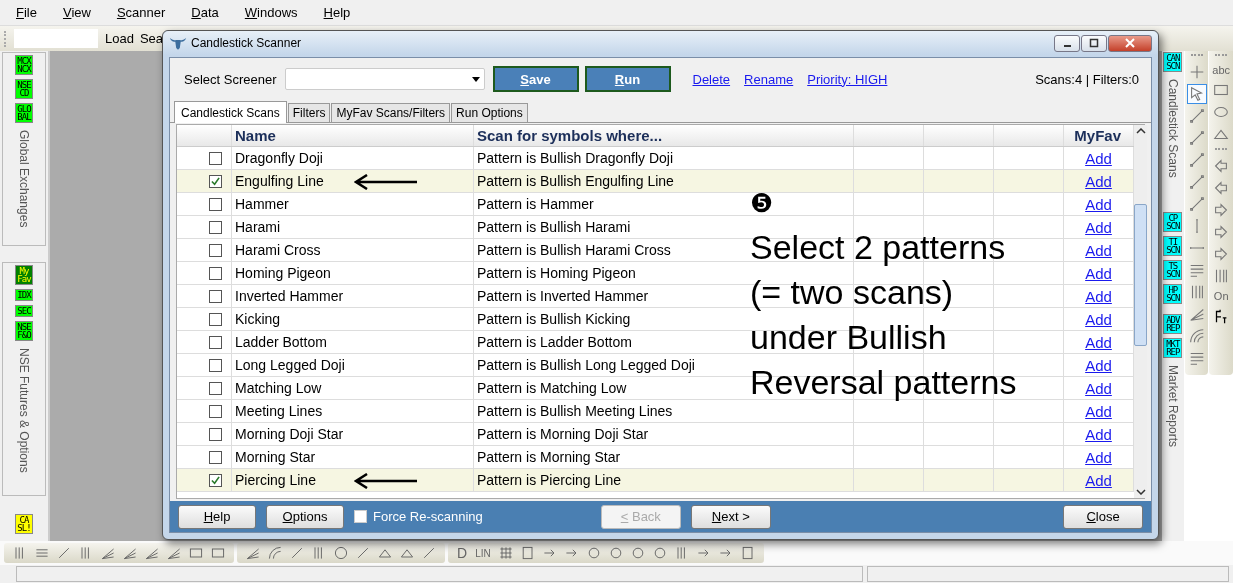  Describe the element at coordinates (119, 38) in the screenshot. I see `toolbar-button: Load` at that location.